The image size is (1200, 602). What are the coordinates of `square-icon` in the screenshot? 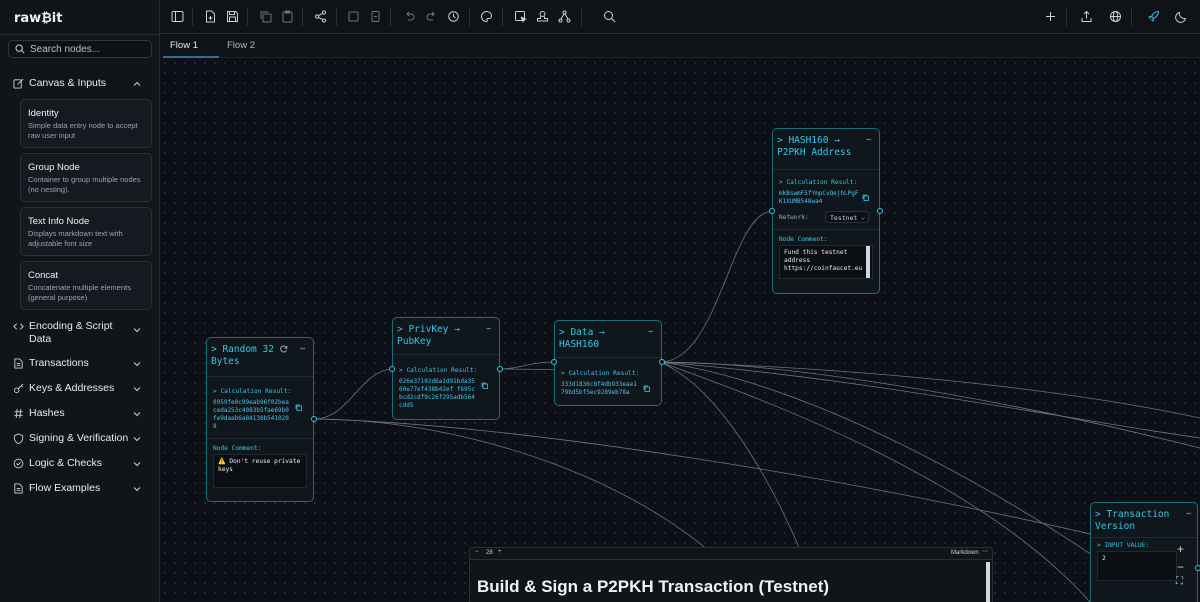 It's located at (353, 16).